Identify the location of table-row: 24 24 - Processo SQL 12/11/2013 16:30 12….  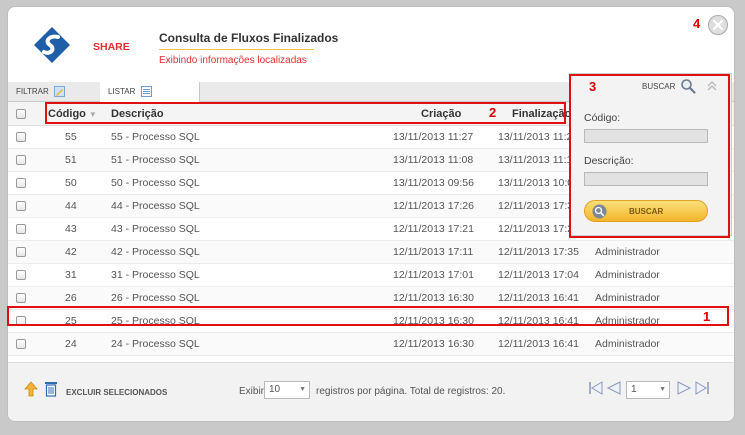
(371, 344).